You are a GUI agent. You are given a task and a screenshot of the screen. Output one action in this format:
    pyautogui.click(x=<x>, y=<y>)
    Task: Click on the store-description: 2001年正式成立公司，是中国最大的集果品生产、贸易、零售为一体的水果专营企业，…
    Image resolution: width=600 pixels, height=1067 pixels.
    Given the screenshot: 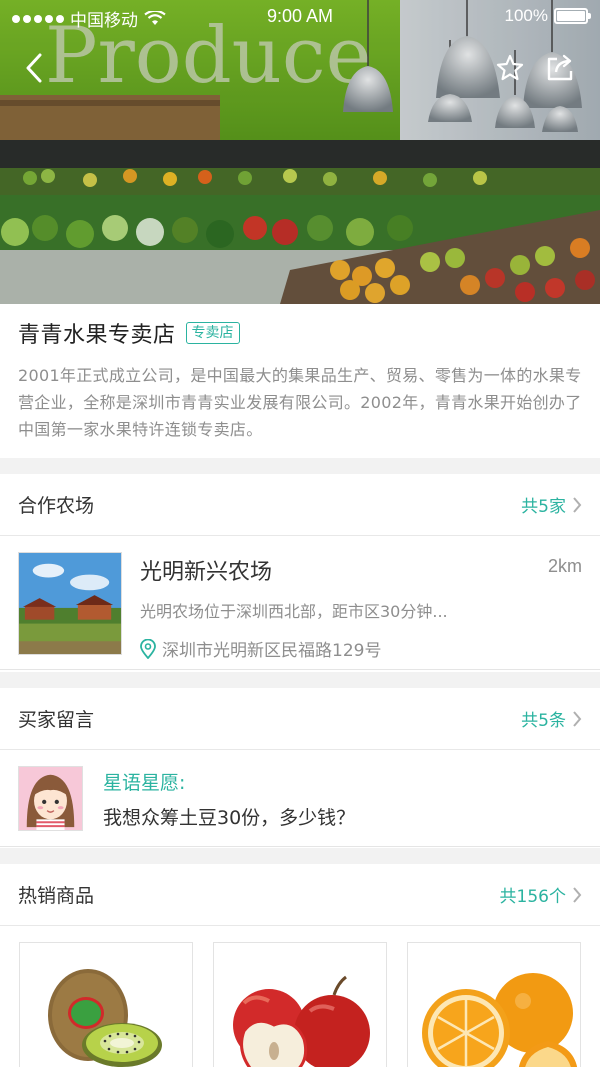 What is the action you would take?
    pyautogui.click(x=300, y=402)
    